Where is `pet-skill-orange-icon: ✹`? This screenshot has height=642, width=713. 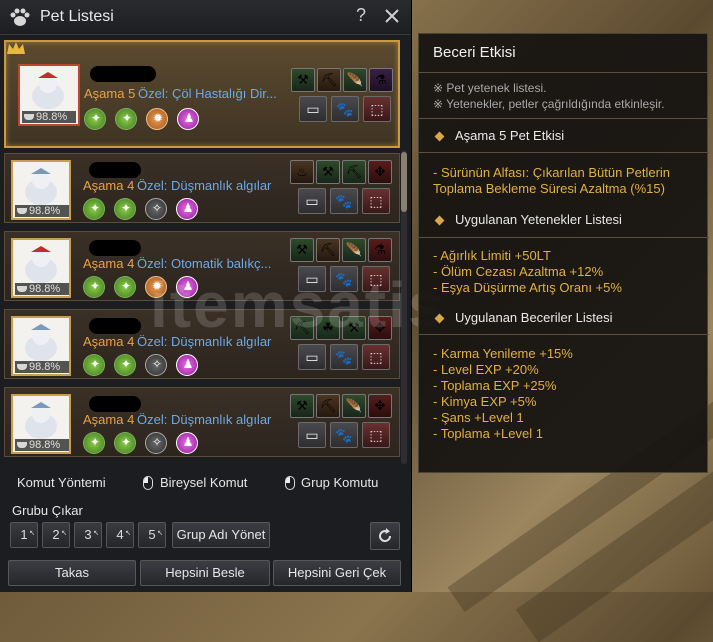 pet-skill-orange-icon: ✹ is located at coordinates (157, 119).